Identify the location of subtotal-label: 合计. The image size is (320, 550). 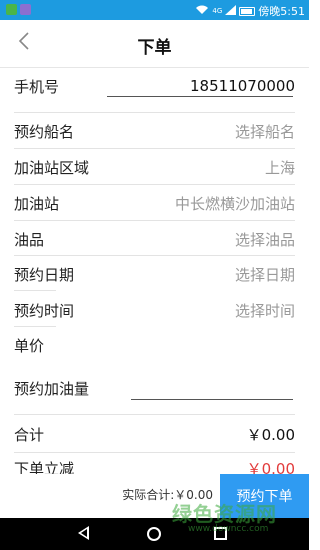
(29, 434).